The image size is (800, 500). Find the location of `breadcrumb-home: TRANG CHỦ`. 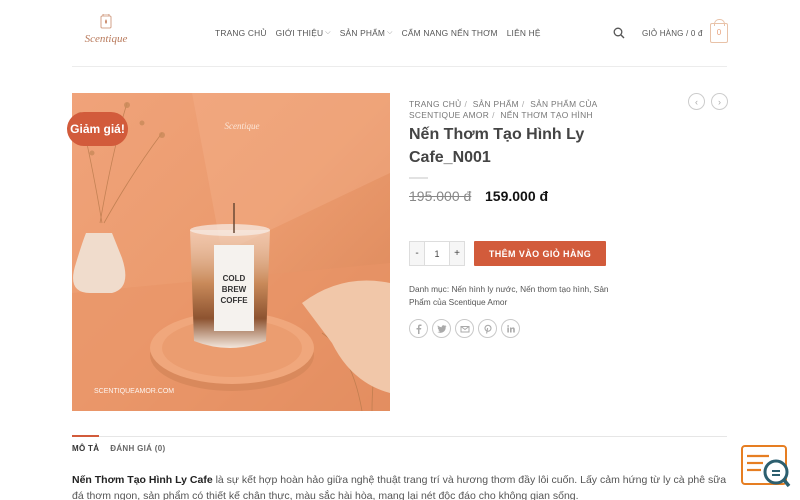

breadcrumb-home: TRANG CHỦ is located at coordinates (435, 104).